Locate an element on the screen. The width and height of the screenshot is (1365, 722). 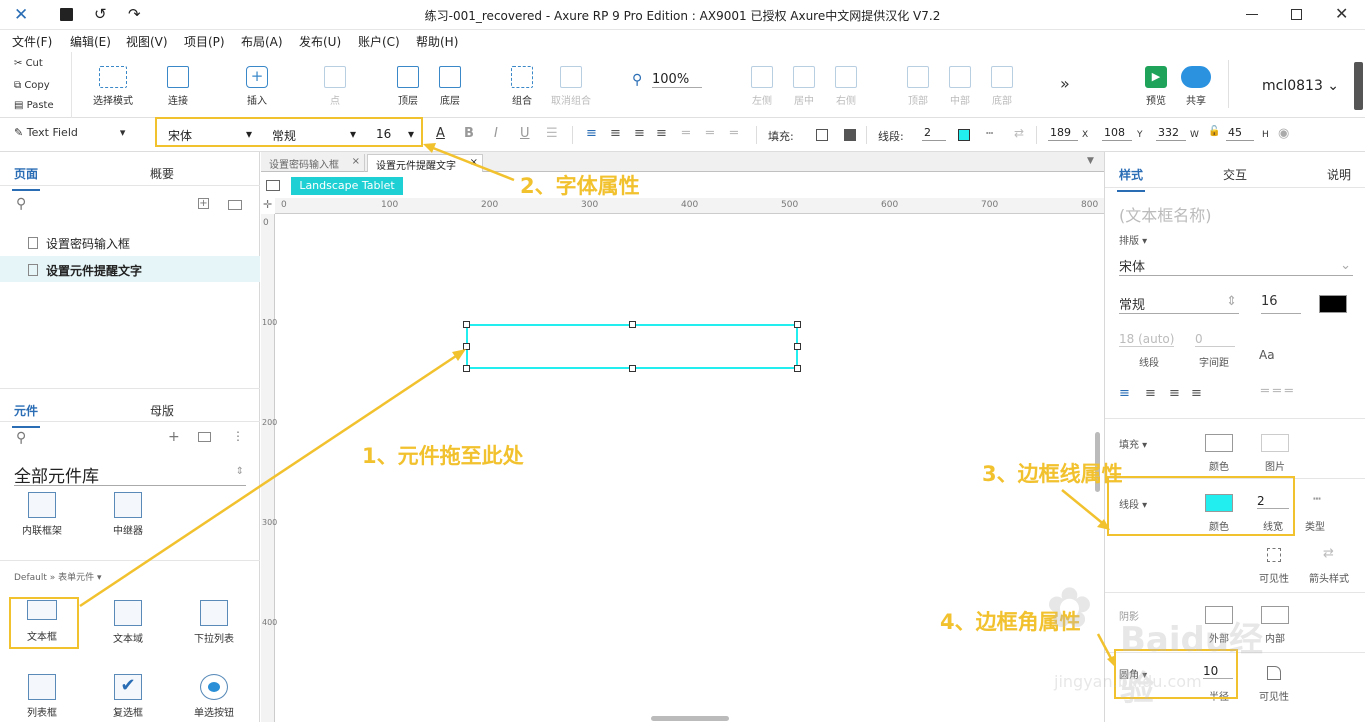
baidu-watermark: ✿ Baidu经验 jingyan.baidu.com is located at coordinates (1155, 642).